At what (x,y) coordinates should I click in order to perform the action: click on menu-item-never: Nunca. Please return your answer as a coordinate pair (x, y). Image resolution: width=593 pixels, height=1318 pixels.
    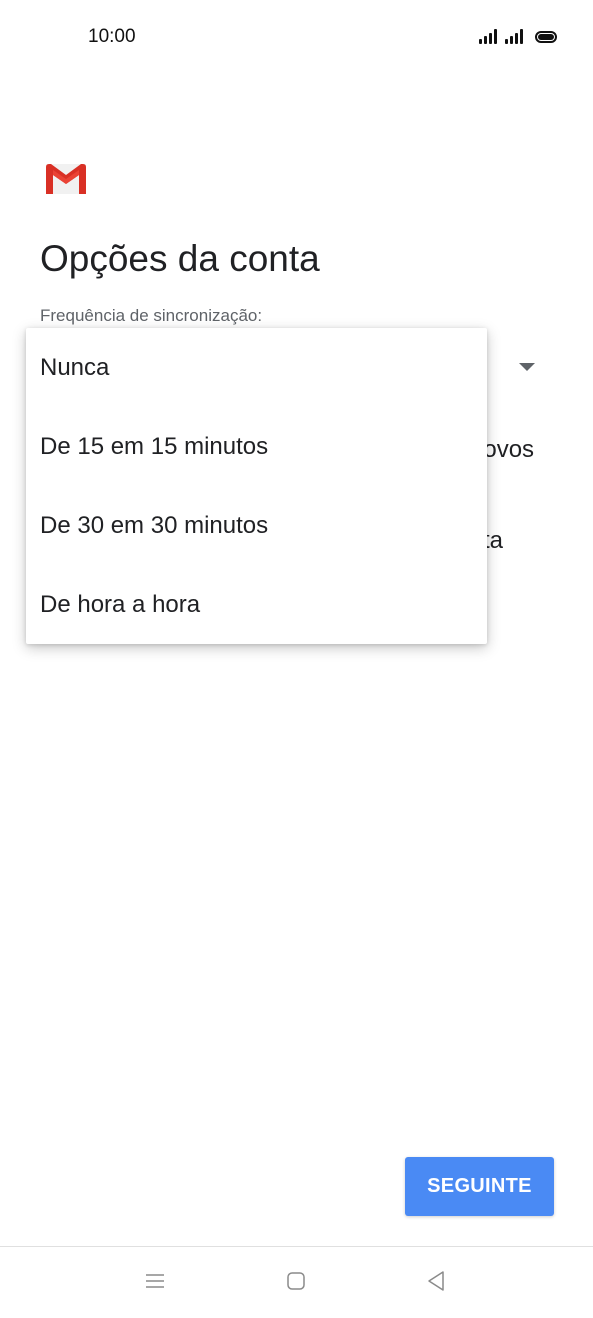
    Looking at the image, I should click on (256, 367).